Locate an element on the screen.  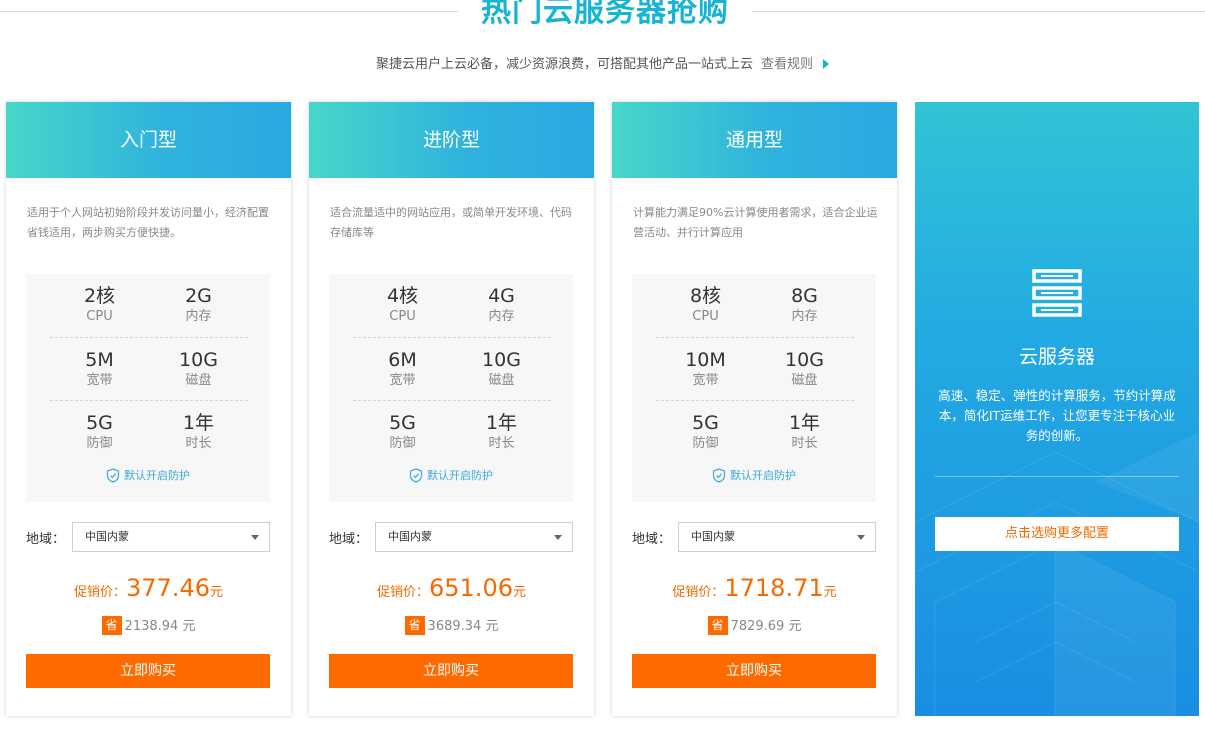
spec-memory: 4G 内存 is located at coordinates (501, 305).